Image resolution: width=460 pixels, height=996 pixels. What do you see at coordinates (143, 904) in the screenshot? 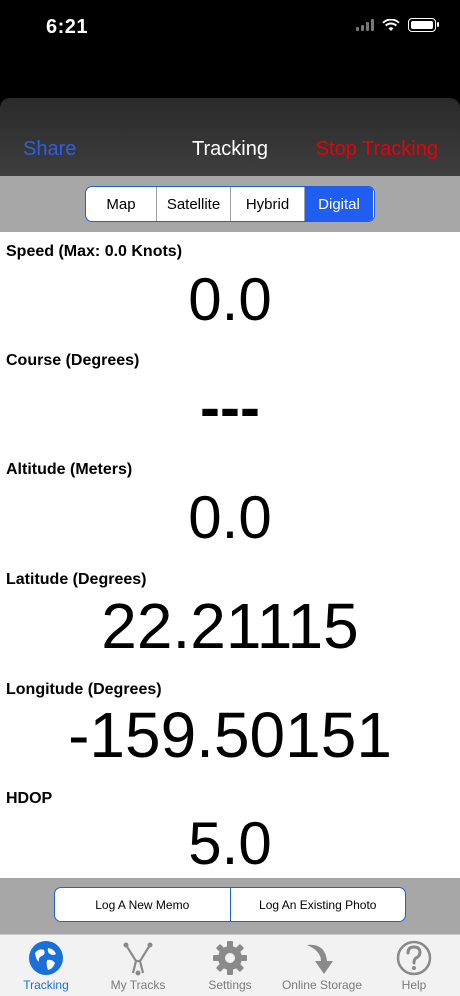
I see `log-new-memo-button: Log A New Memo` at bounding box center [143, 904].